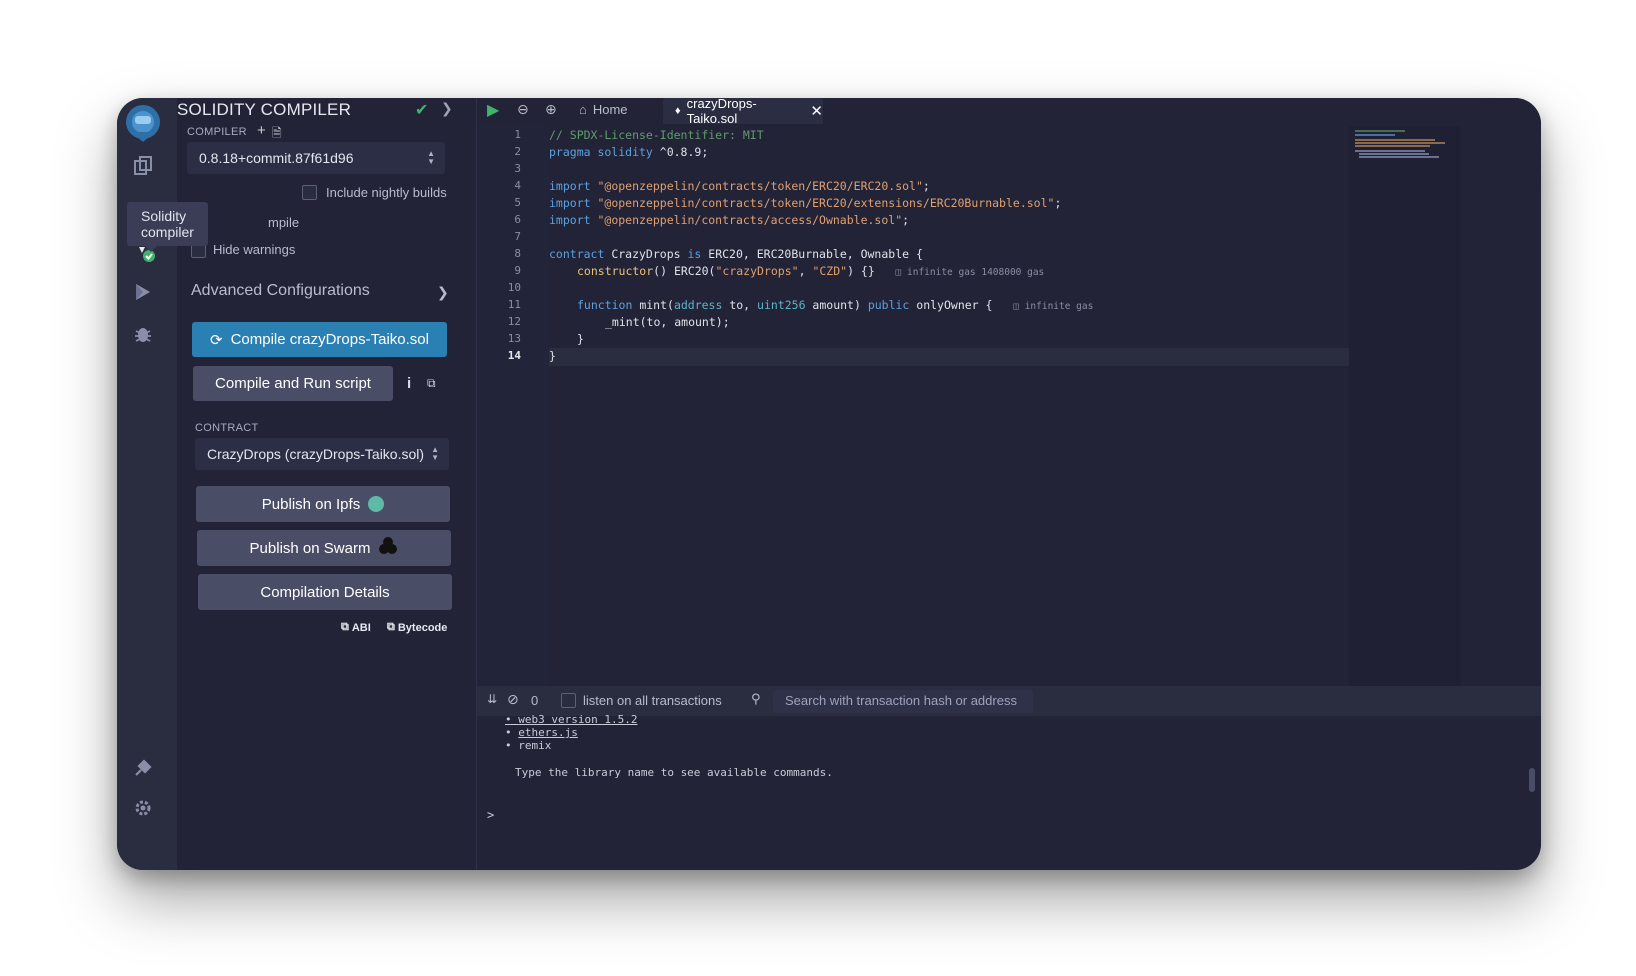 This screenshot has width=1636, height=976. I want to click on file-explorer-icon, so click(143, 166).